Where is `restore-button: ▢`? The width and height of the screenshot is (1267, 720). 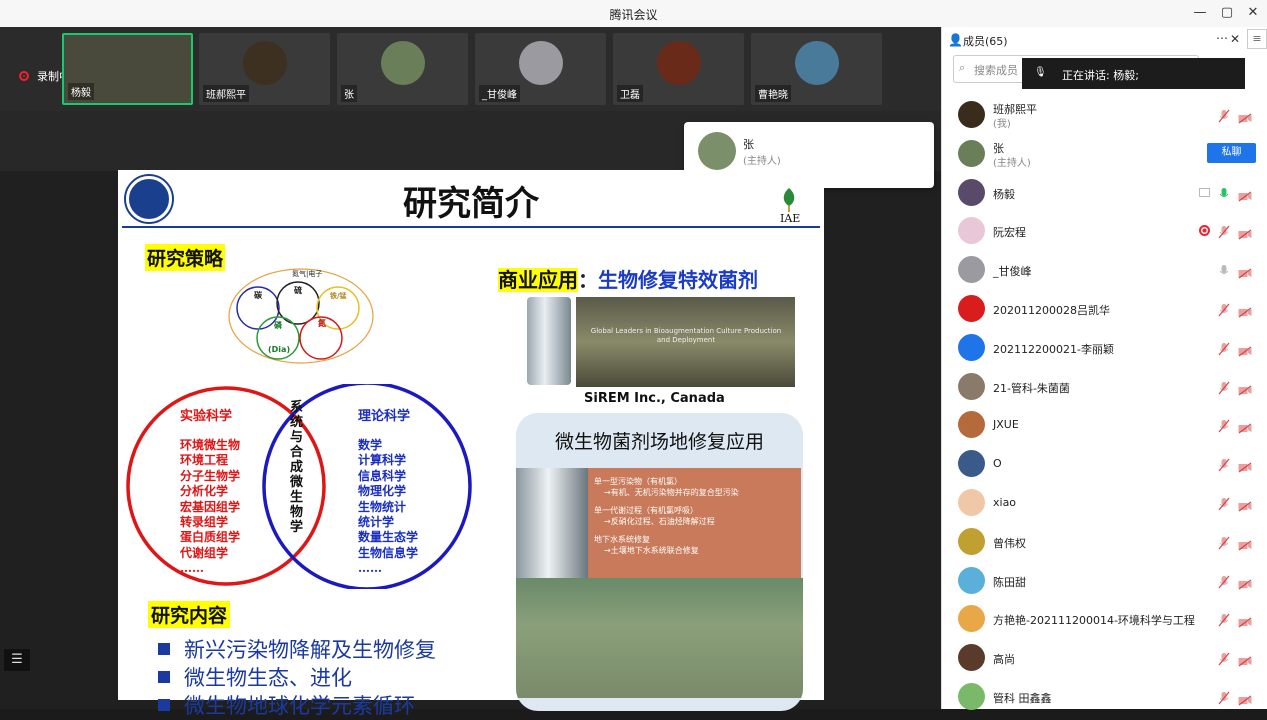 restore-button: ▢ is located at coordinates (1227, 13).